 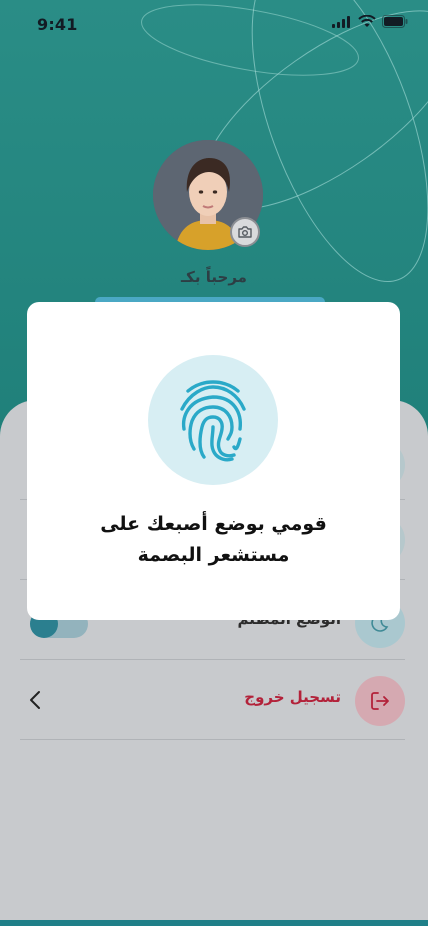 I want to click on fingerprint-badge, so click(x=213, y=420).